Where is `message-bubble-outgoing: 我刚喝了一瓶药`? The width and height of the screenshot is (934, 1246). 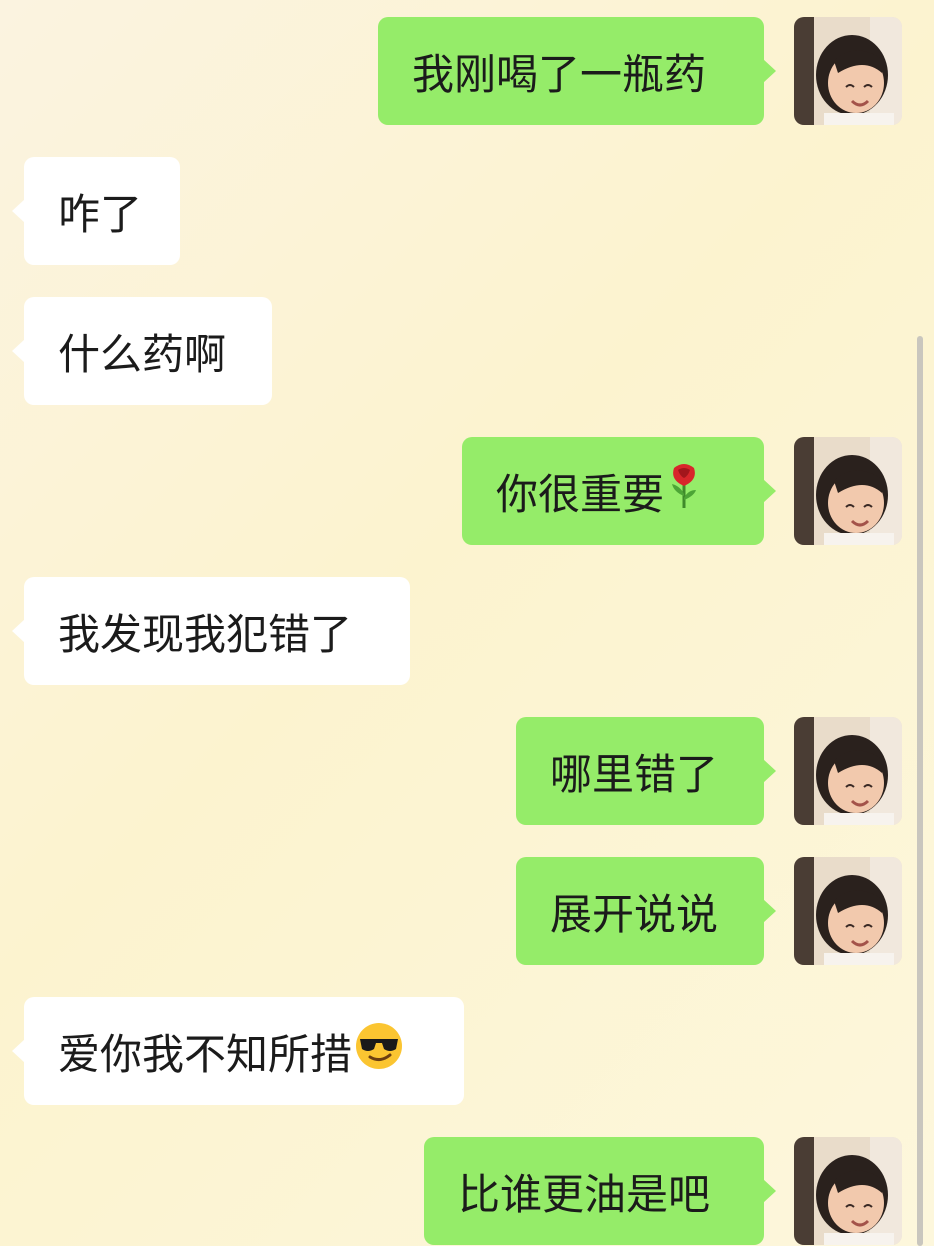 message-bubble-outgoing: 我刚喝了一瓶药 is located at coordinates (577, 71).